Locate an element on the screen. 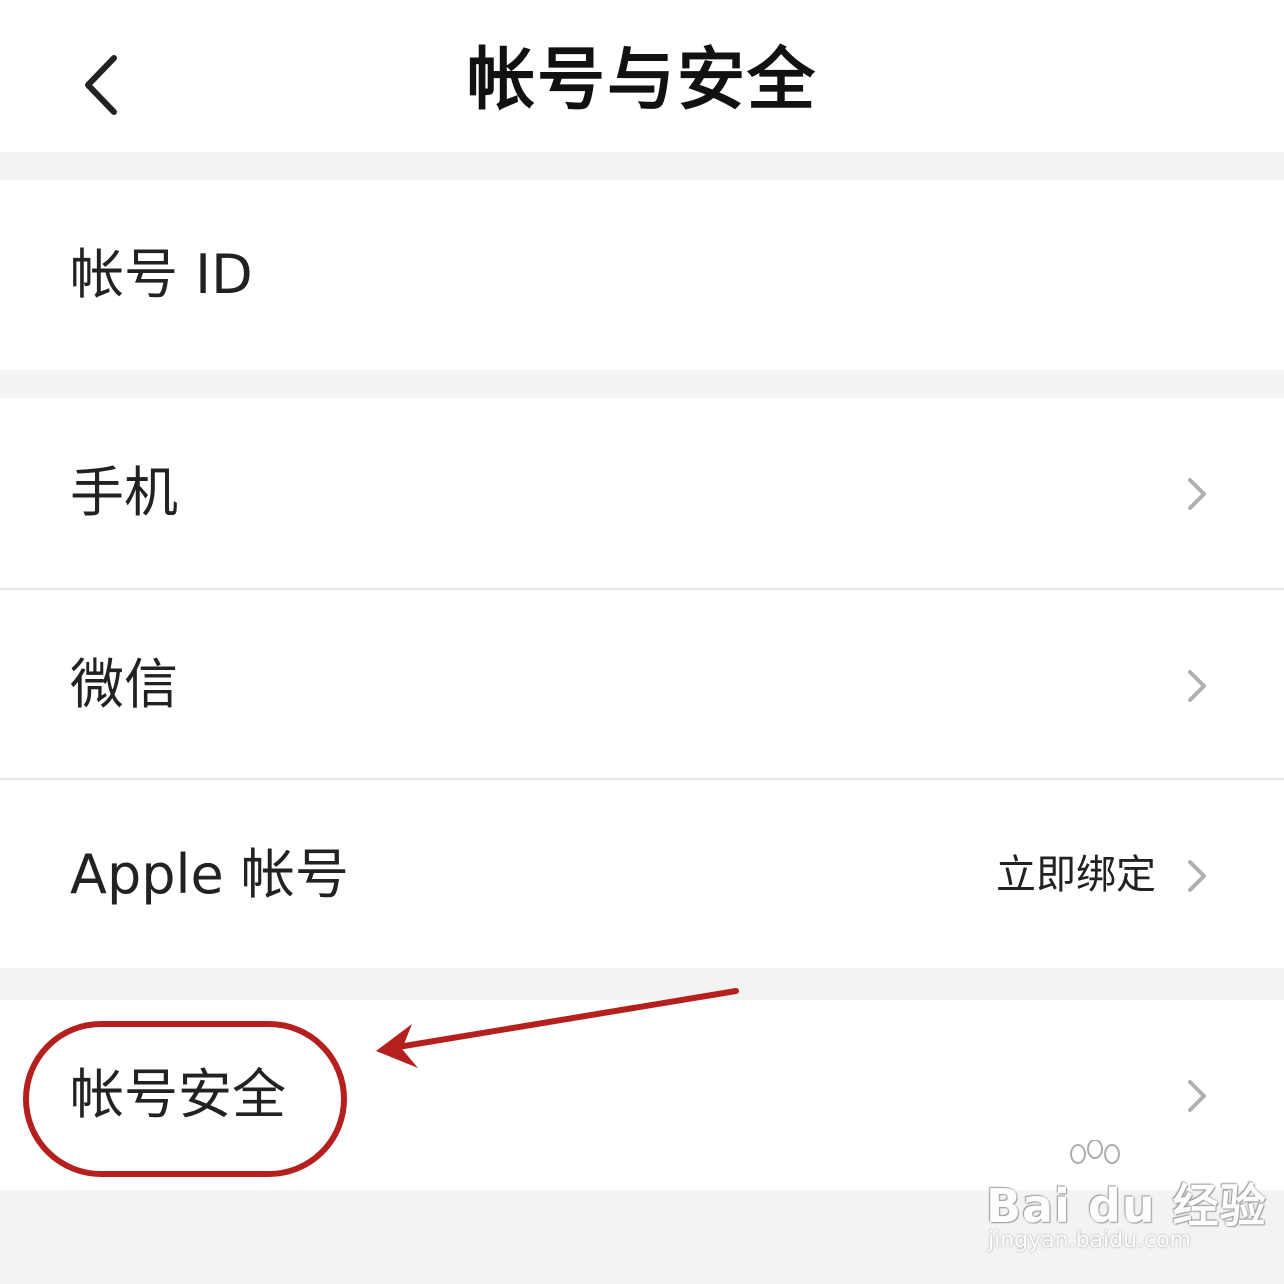 The image size is (1284, 1284). account-security-label: 帐号安全 is located at coordinates (178, 1094).